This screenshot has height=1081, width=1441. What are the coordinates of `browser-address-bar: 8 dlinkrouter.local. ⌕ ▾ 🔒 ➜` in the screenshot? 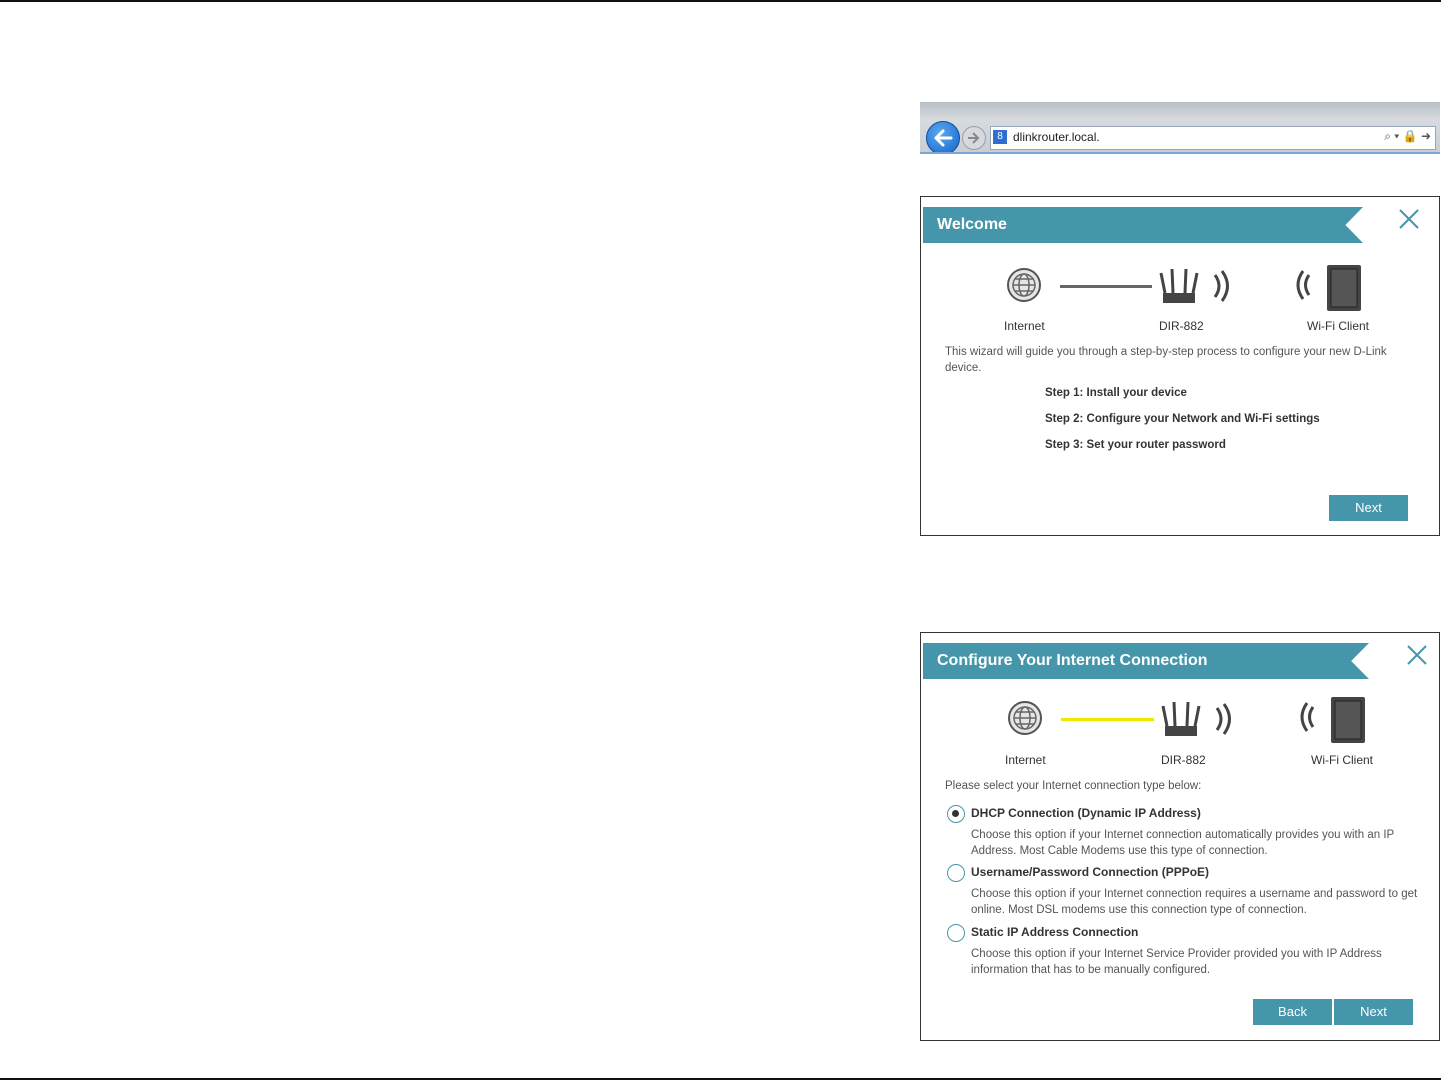 It's located at (1180, 128).